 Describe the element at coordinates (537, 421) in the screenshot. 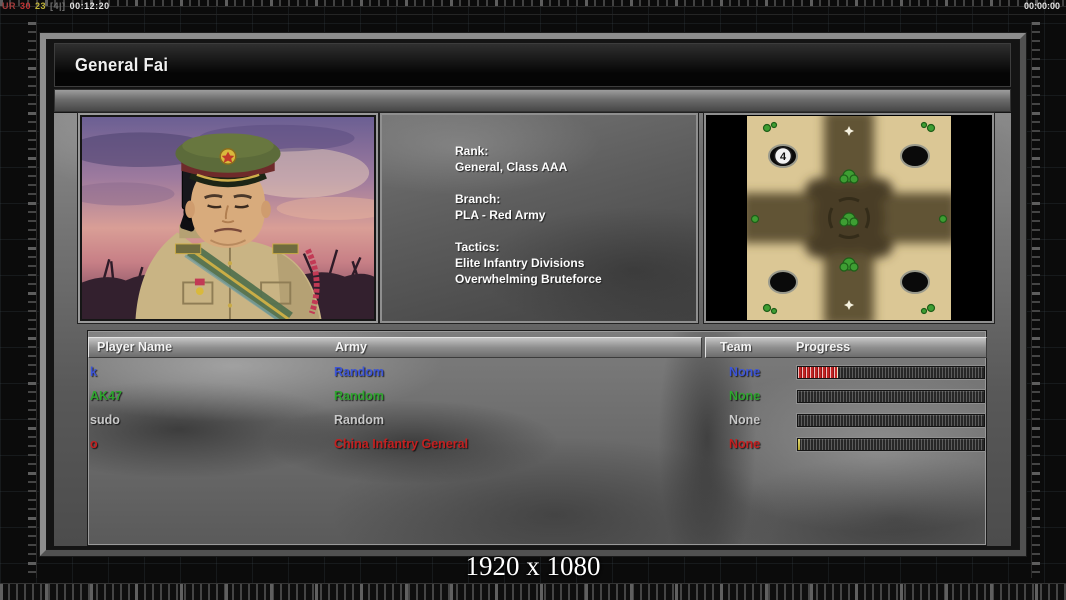

I see `player-row: sudo Random None` at that location.